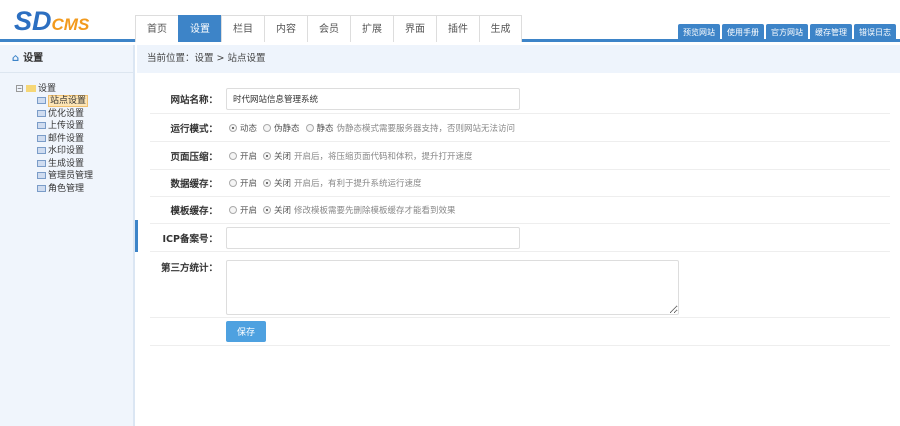 The image size is (900, 426). I want to click on scroll-accent, so click(136, 236).